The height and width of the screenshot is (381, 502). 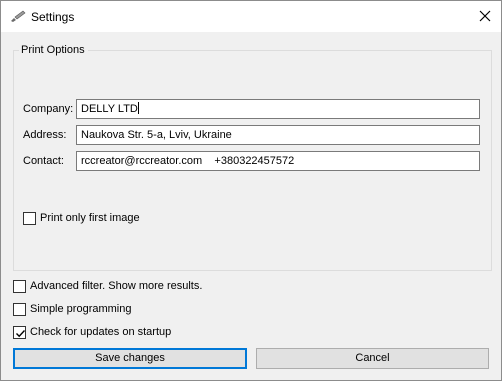 What do you see at coordinates (19, 309) in the screenshot?
I see `simple-programming-checkbox` at bounding box center [19, 309].